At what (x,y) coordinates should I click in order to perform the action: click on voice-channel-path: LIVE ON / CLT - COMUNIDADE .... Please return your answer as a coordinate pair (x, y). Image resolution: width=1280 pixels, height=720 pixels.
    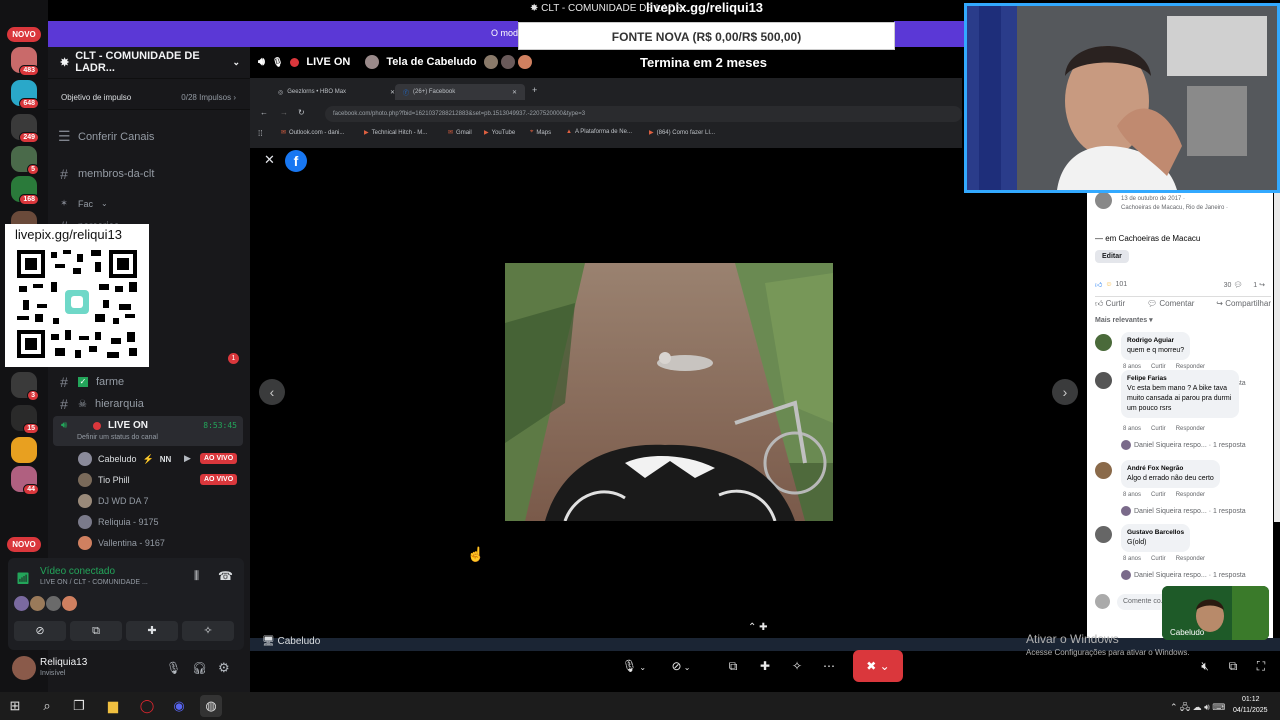
    Looking at the image, I should click on (94, 582).